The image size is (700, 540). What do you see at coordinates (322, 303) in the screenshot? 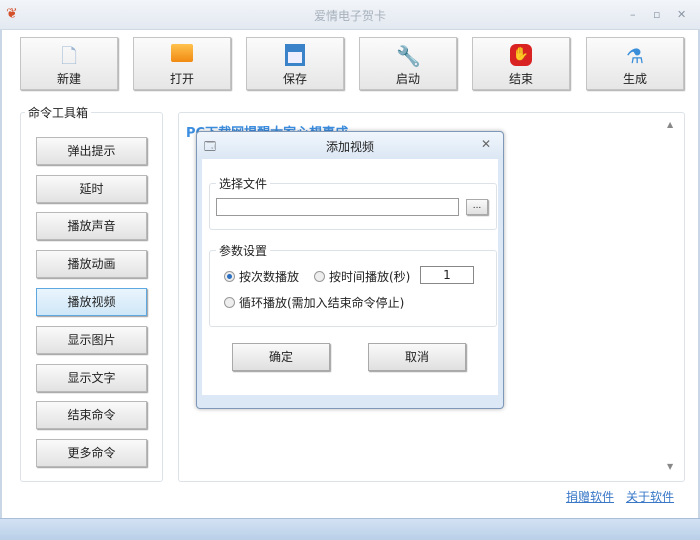
I see `radio-label: 循环播放(需加入结束命令停止)` at bounding box center [322, 303].